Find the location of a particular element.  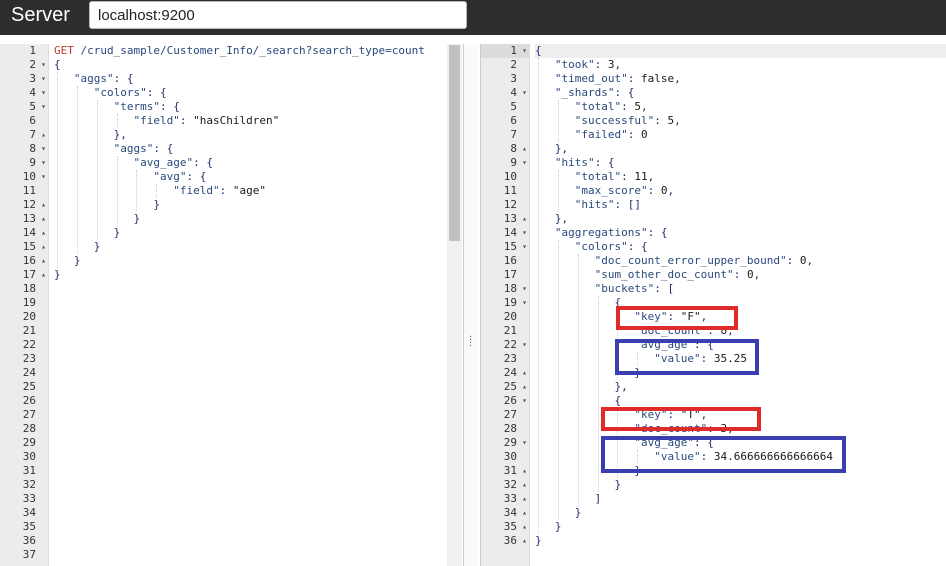

code-line: "successful": 5, is located at coordinates (740, 121).